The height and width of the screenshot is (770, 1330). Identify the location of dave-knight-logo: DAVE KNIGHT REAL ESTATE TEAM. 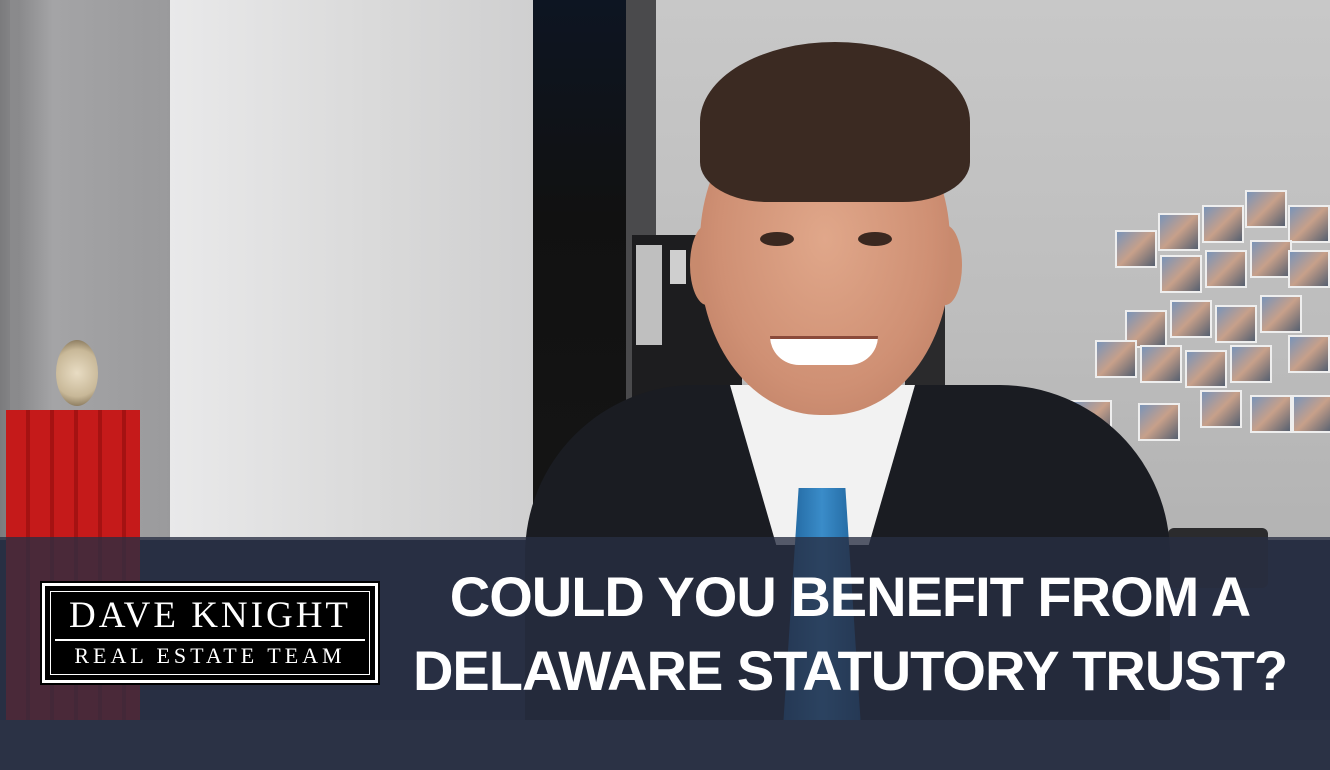
(210, 633).